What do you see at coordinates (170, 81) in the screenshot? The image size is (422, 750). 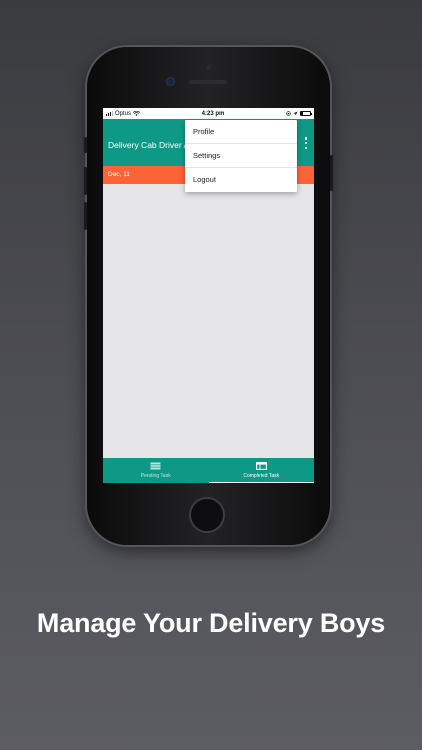 I see `front-camera-icon` at bounding box center [170, 81].